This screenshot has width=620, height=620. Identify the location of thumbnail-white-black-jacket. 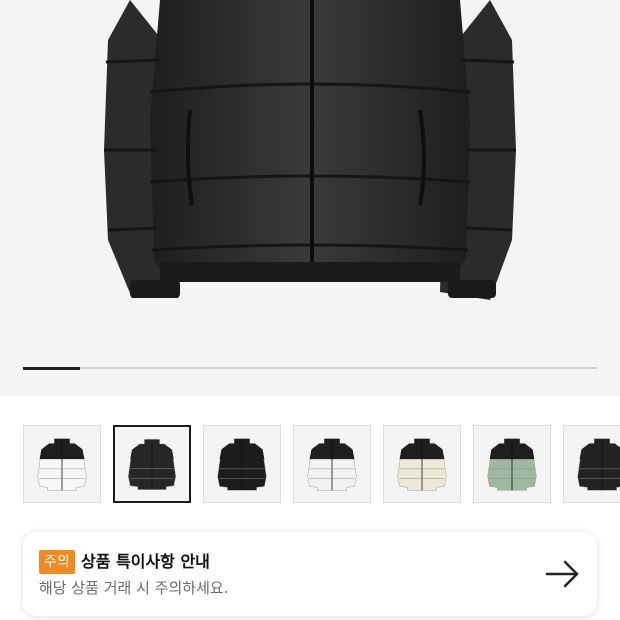
(62, 464).